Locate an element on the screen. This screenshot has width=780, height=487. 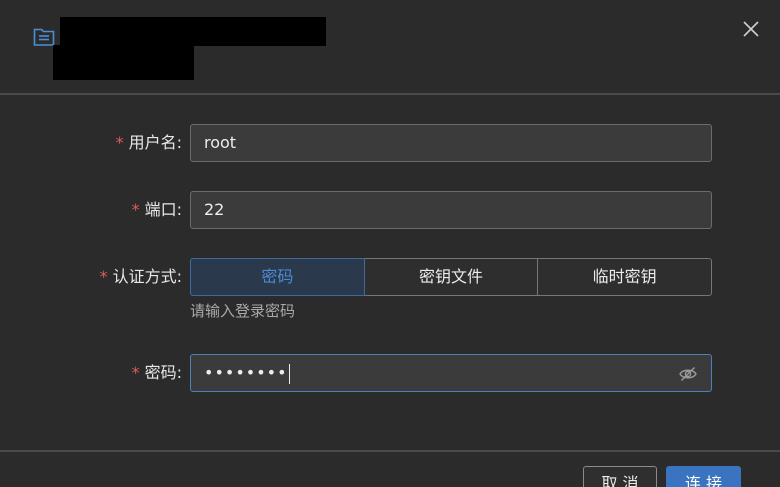
header-divider is located at coordinates (390, 94).